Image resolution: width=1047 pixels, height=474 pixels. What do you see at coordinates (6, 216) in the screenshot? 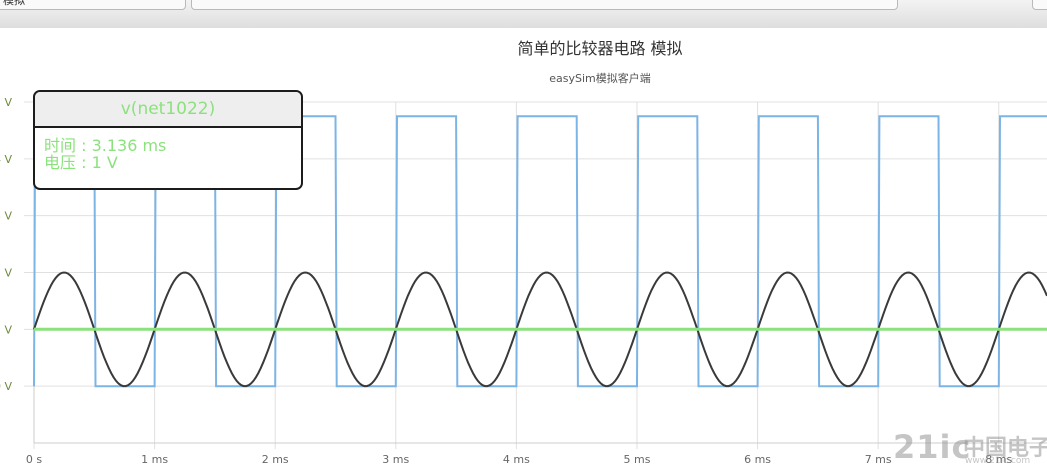
I see `y-tick-label: 3 V` at bounding box center [6, 216].